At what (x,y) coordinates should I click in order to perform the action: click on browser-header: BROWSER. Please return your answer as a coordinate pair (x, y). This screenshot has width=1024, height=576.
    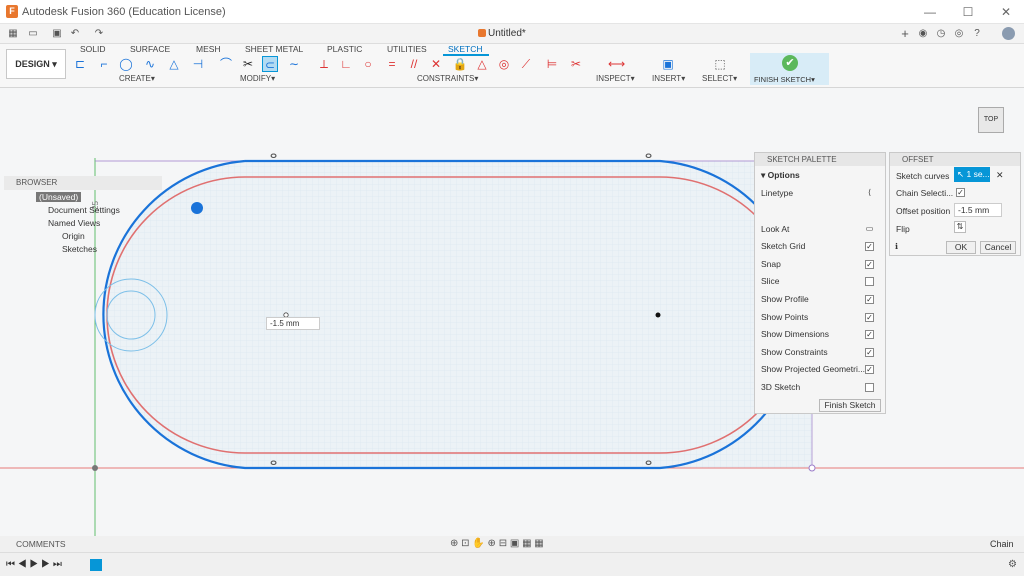
    Looking at the image, I should click on (83, 183).